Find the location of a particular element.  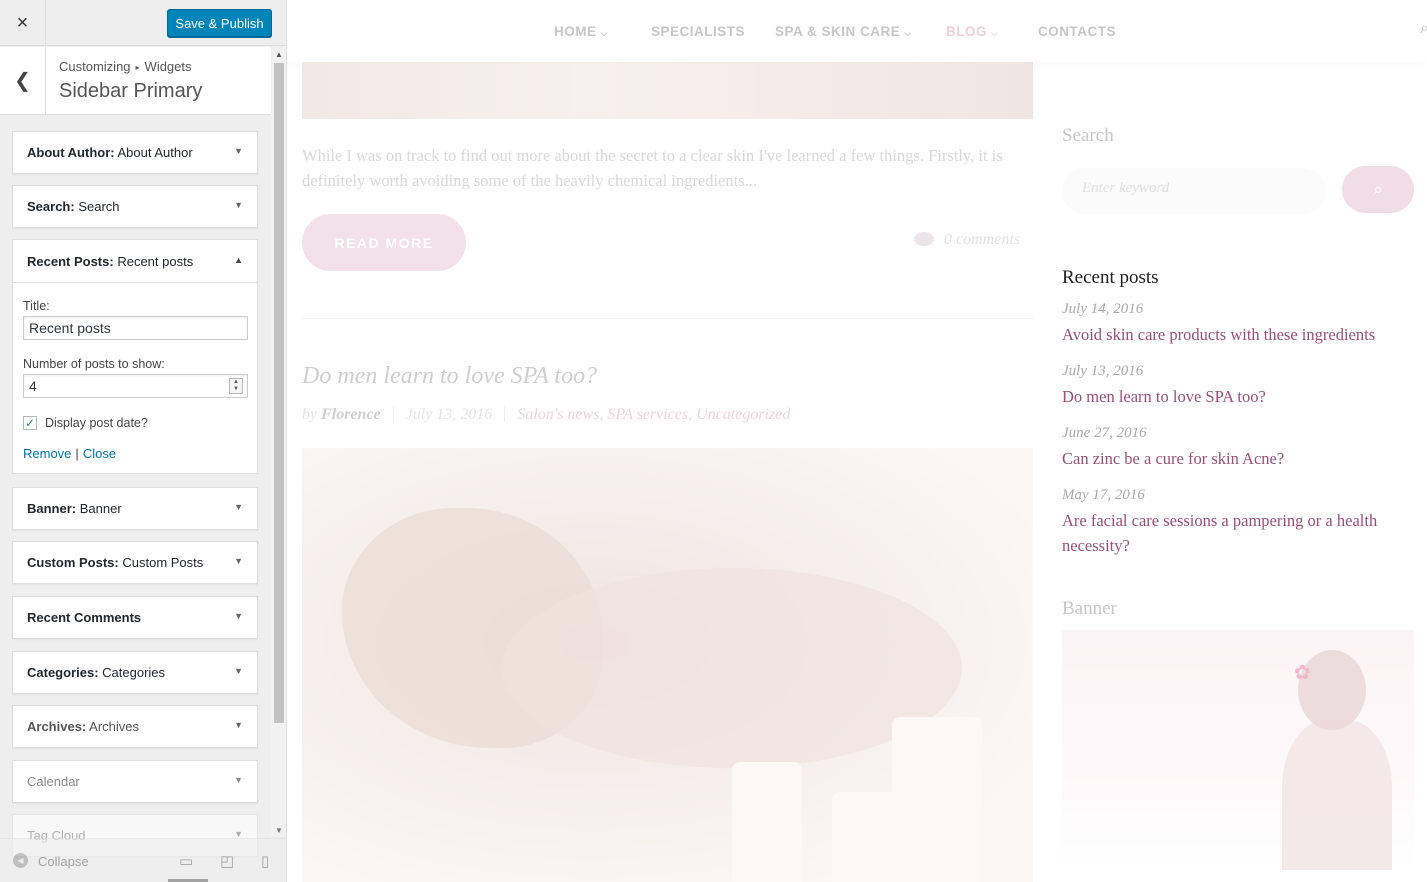

post-divider is located at coordinates (667, 318).